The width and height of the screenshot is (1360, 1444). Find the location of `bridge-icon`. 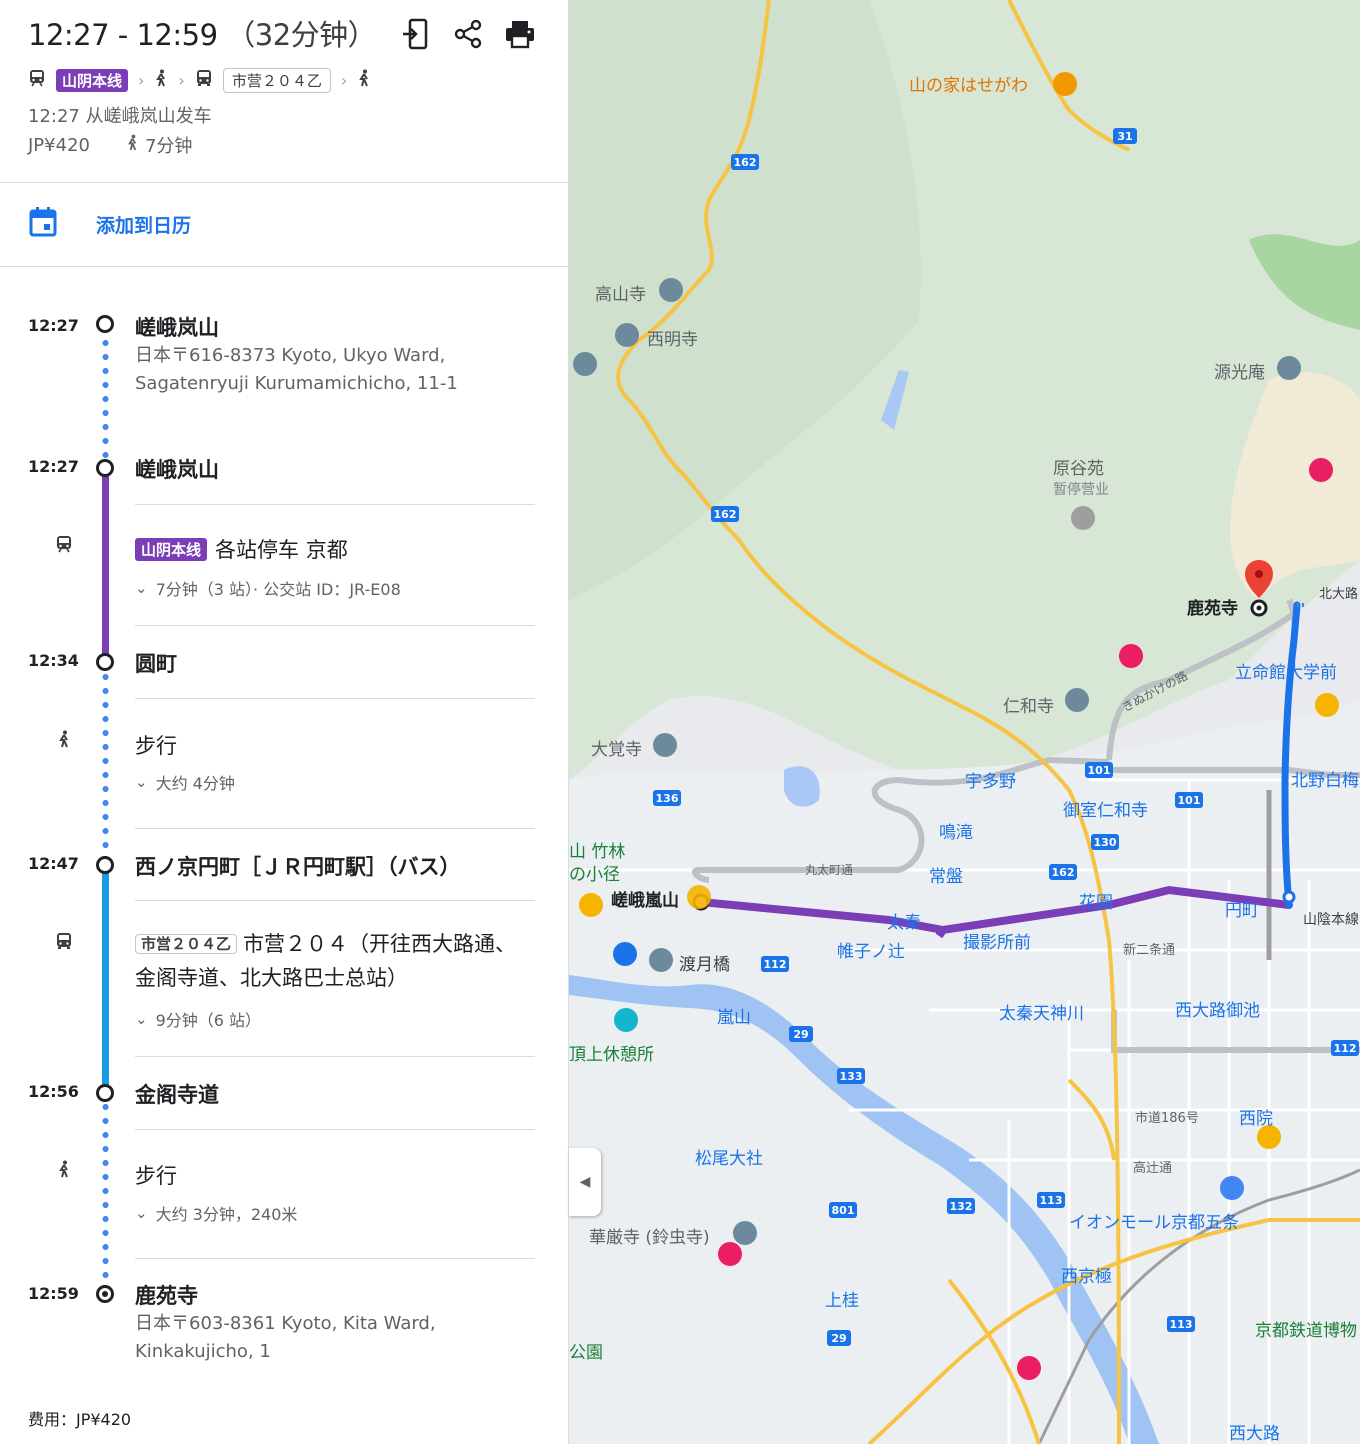

bridge-icon is located at coordinates (661, 960).